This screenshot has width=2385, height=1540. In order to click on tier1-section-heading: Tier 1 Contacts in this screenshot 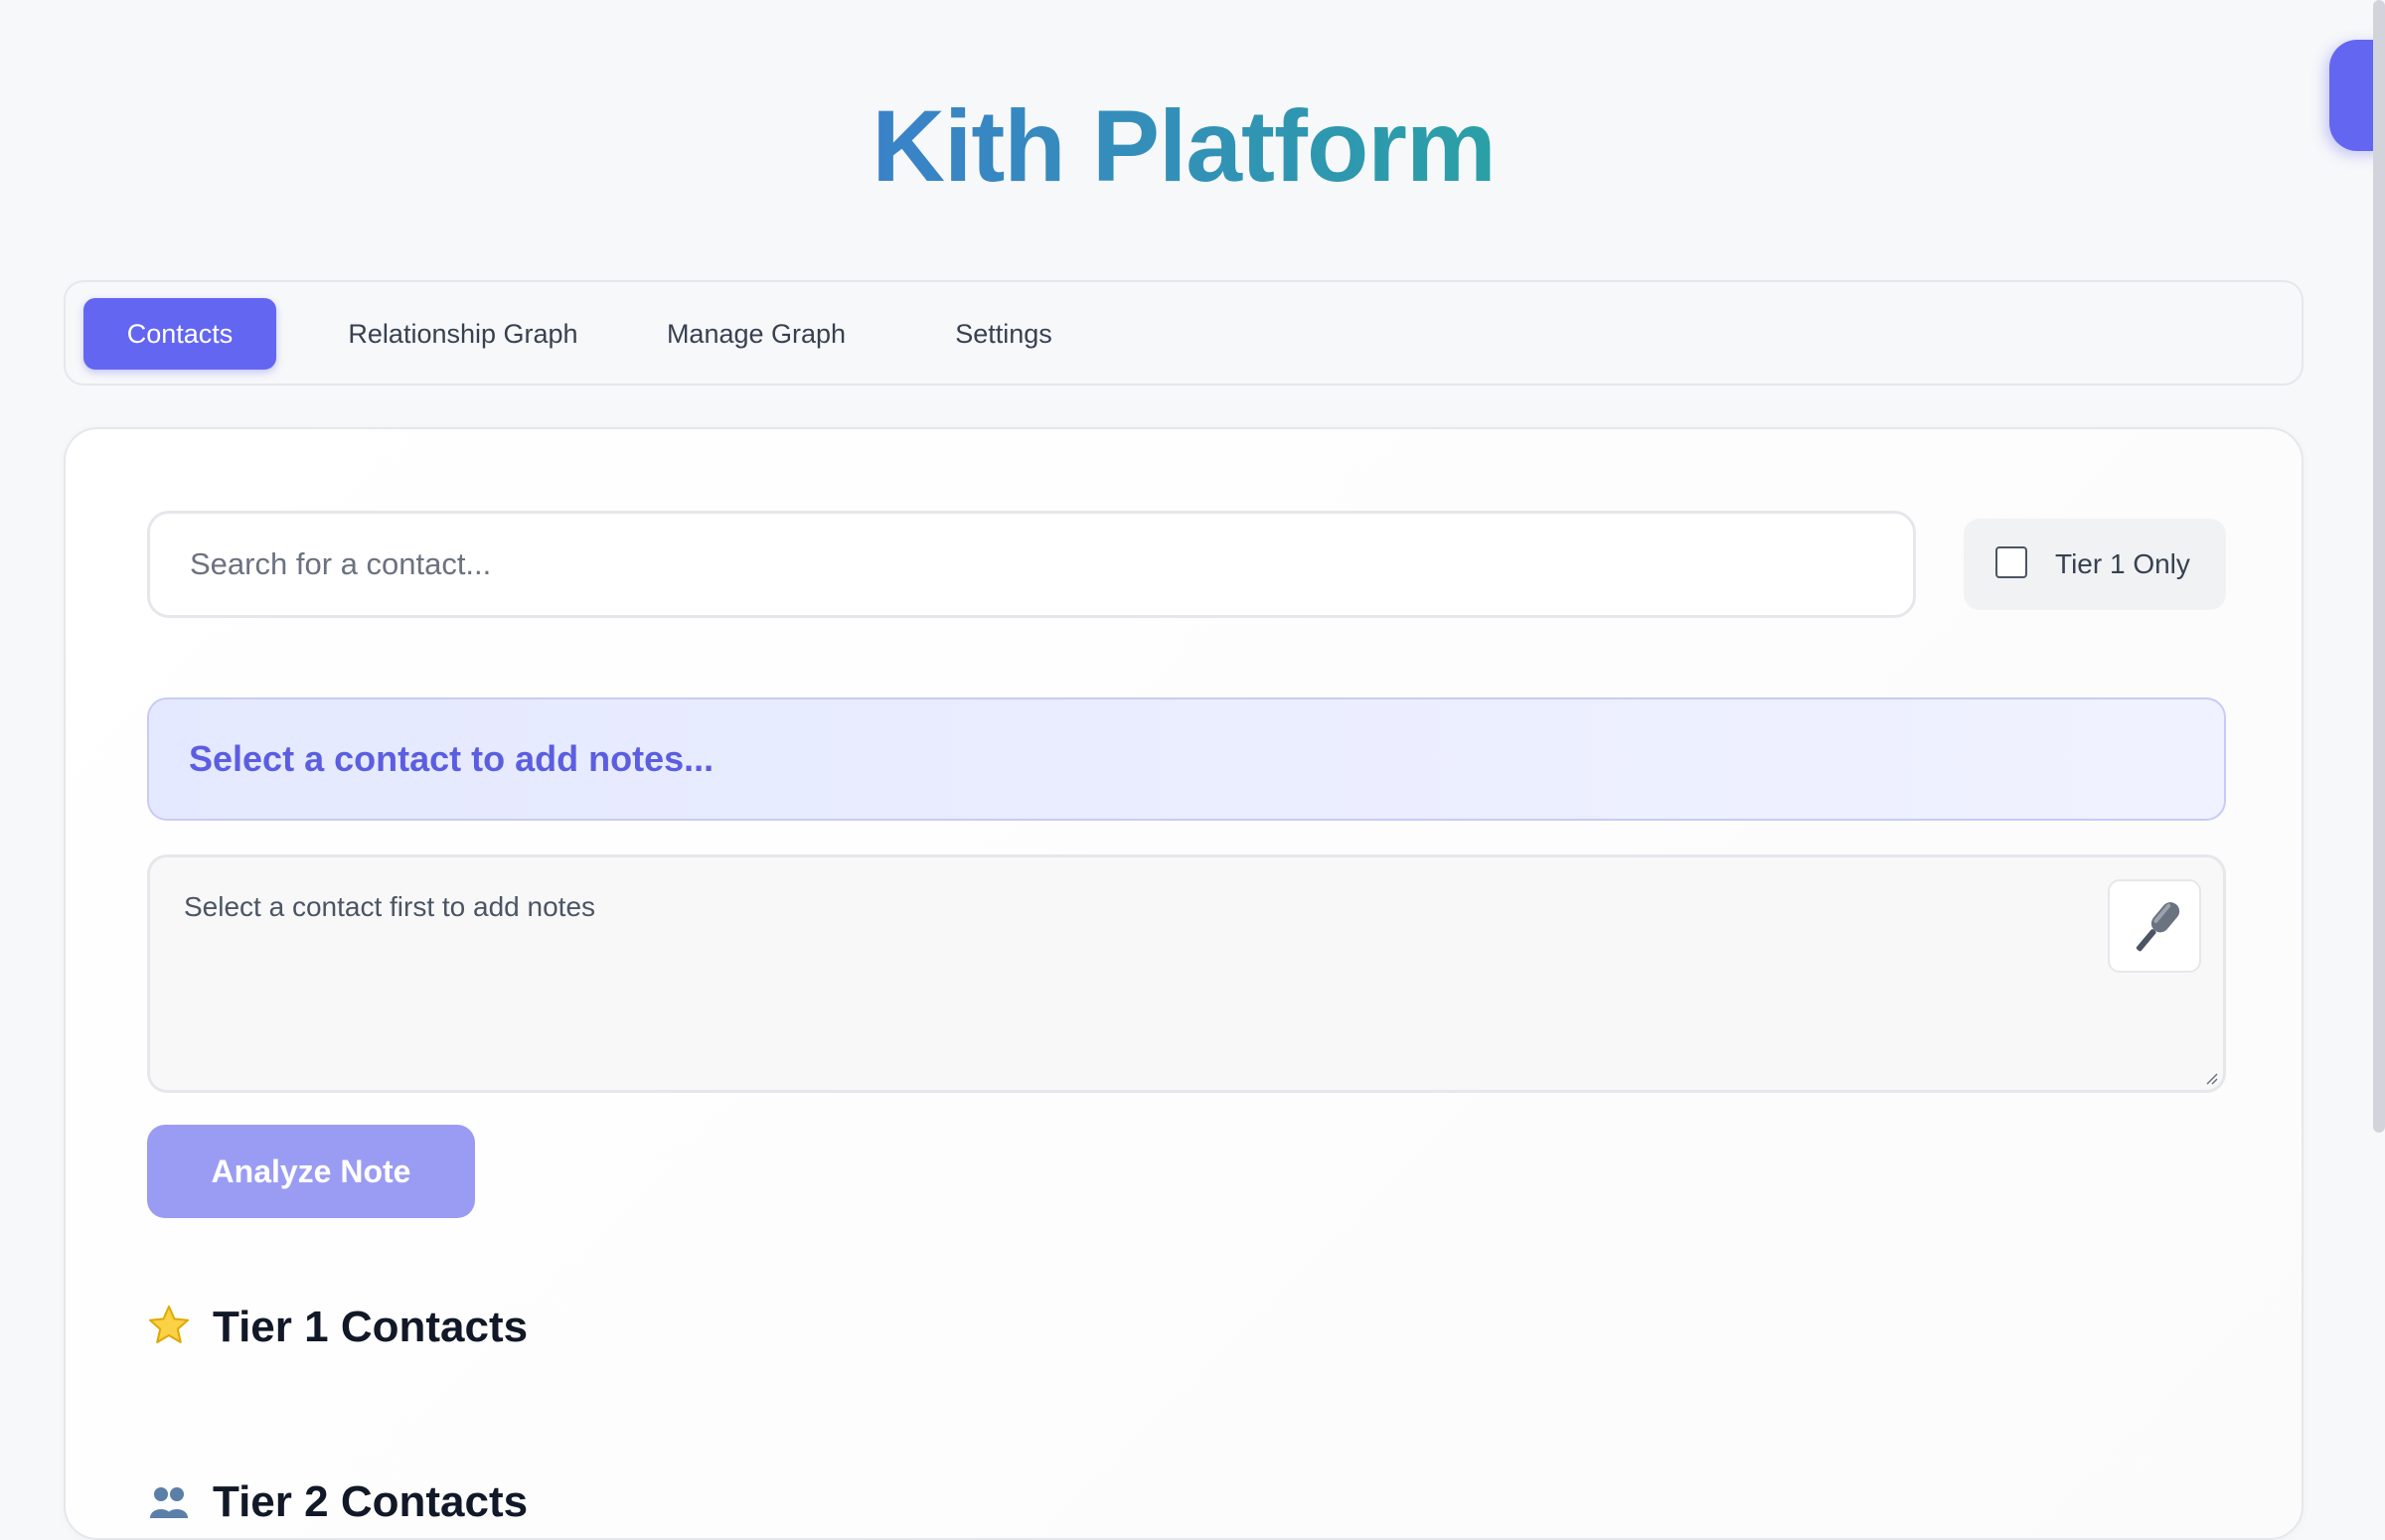, I will do `click(337, 1327)`.